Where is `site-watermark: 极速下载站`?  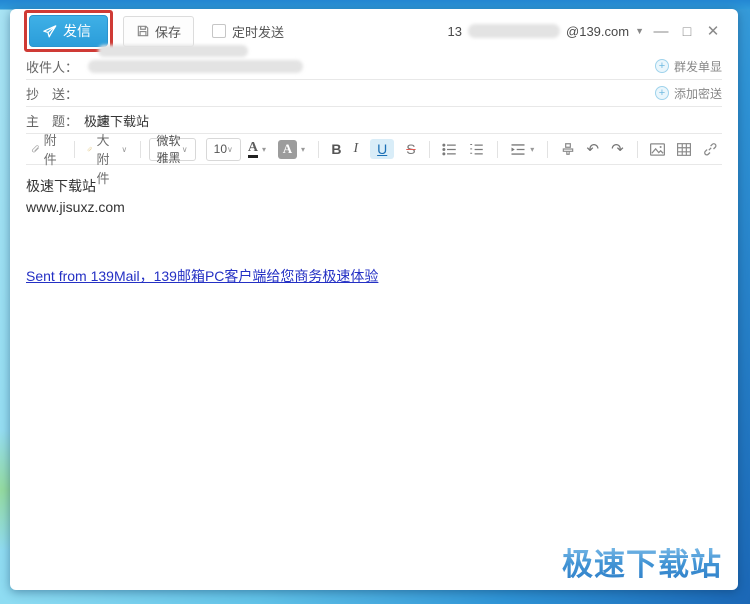
site-watermark: 极速下载站 is located at coordinates (642, 561).